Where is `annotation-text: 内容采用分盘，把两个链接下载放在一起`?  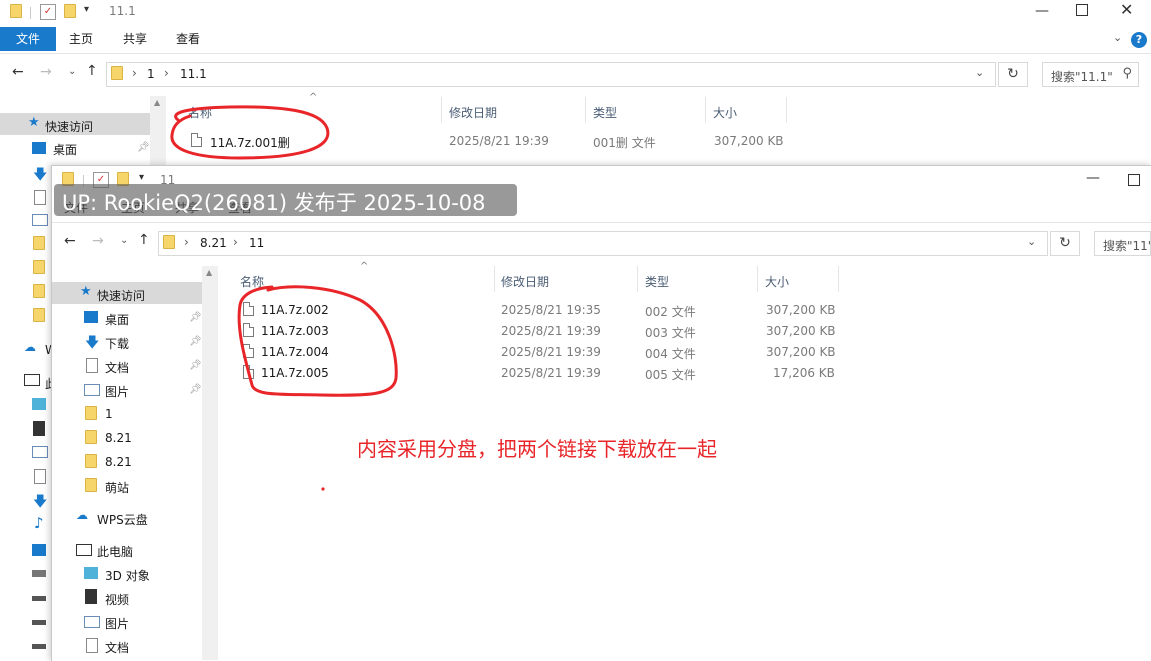
annotation-text: 内容采用分盘，把两个链接下载放在一起 is located at coordinates (537, 449).